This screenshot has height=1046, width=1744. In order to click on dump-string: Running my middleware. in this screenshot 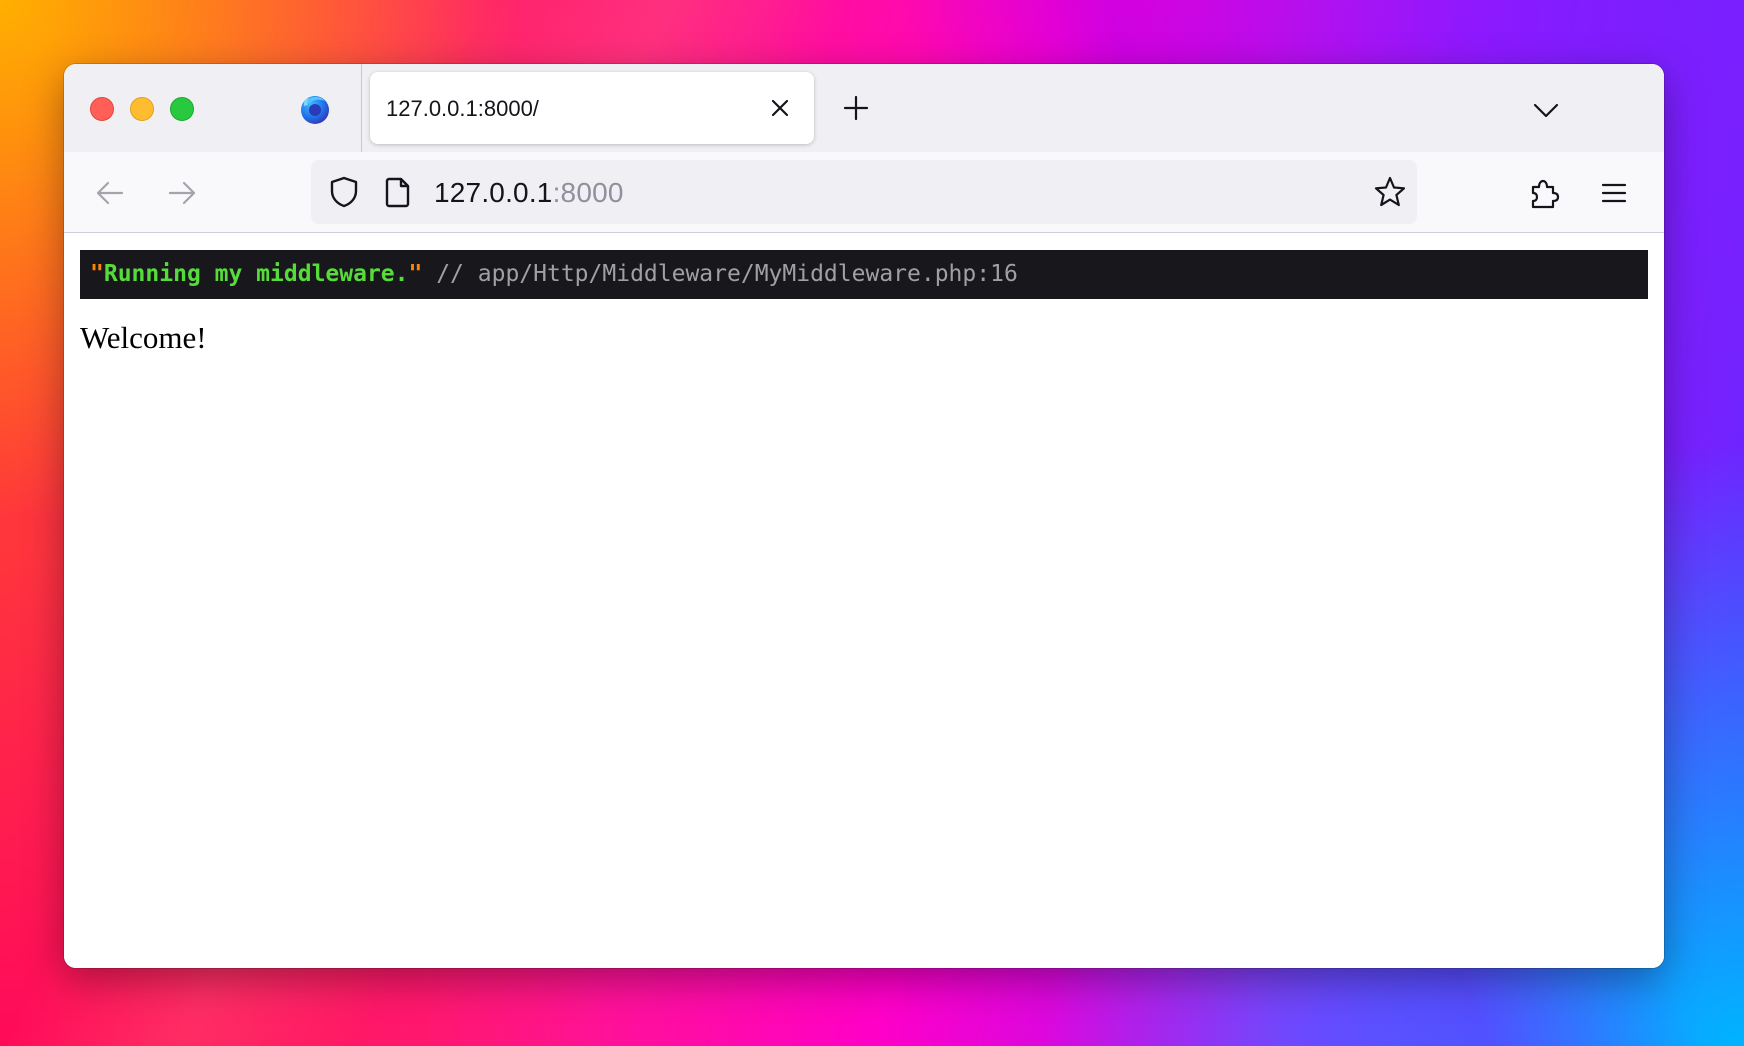, I will do `click(256, 274)`.